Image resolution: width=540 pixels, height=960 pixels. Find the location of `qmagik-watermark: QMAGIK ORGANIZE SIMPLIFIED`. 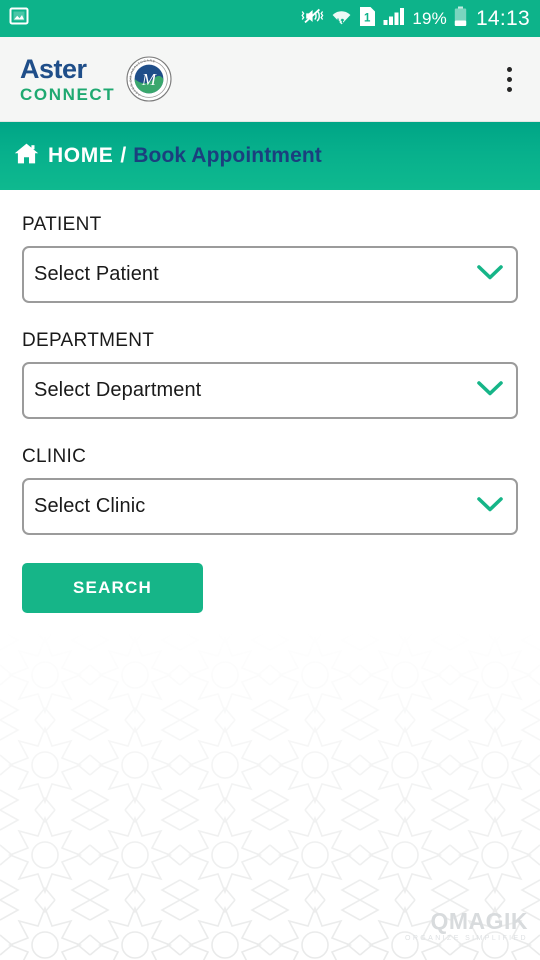

qmagik-watermark: QMAGIK ORGANIZE SIMPLIFIED is located at coordinates (466, 925).